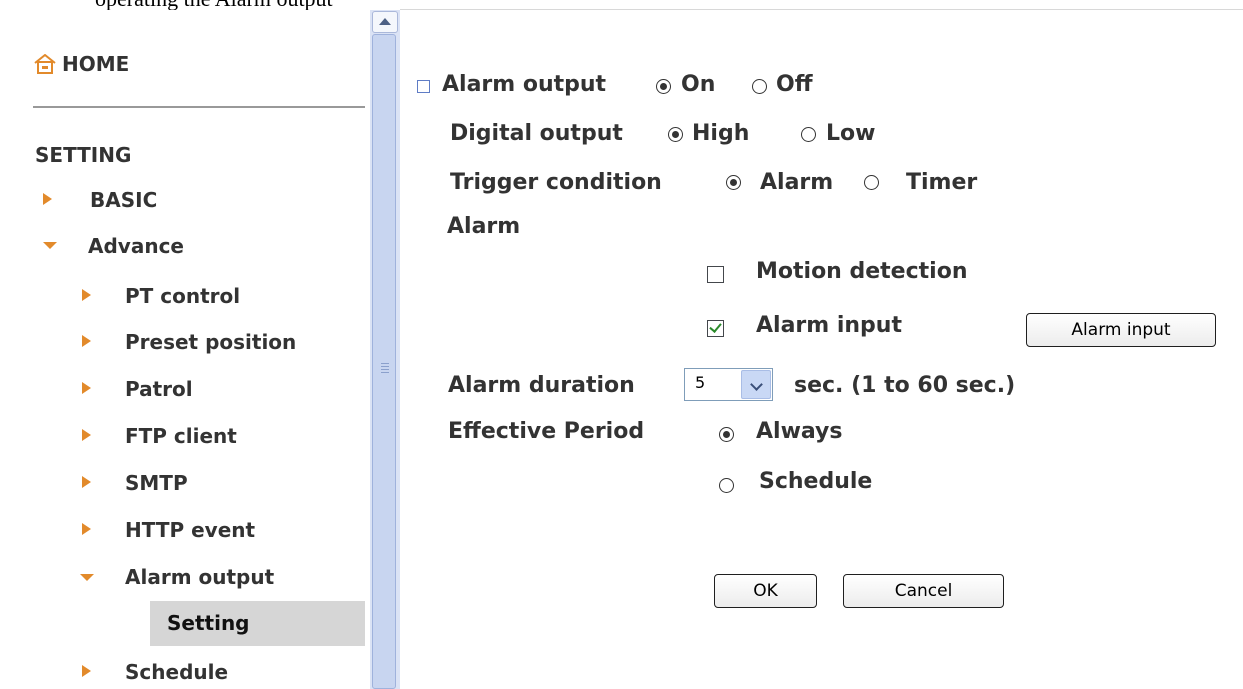 Image resolution: width=1243 pixels, height=689 pixels. I want to click on alarm-input-button: Alarm input, so click(1121, 330).